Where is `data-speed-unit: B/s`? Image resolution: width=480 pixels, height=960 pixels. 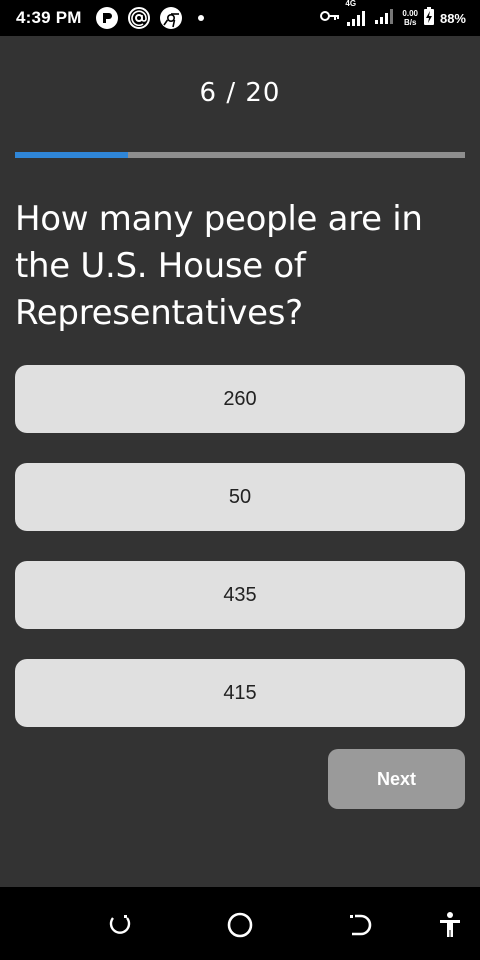
data-speed-unit: B/s is located at coordinates (410, 22).